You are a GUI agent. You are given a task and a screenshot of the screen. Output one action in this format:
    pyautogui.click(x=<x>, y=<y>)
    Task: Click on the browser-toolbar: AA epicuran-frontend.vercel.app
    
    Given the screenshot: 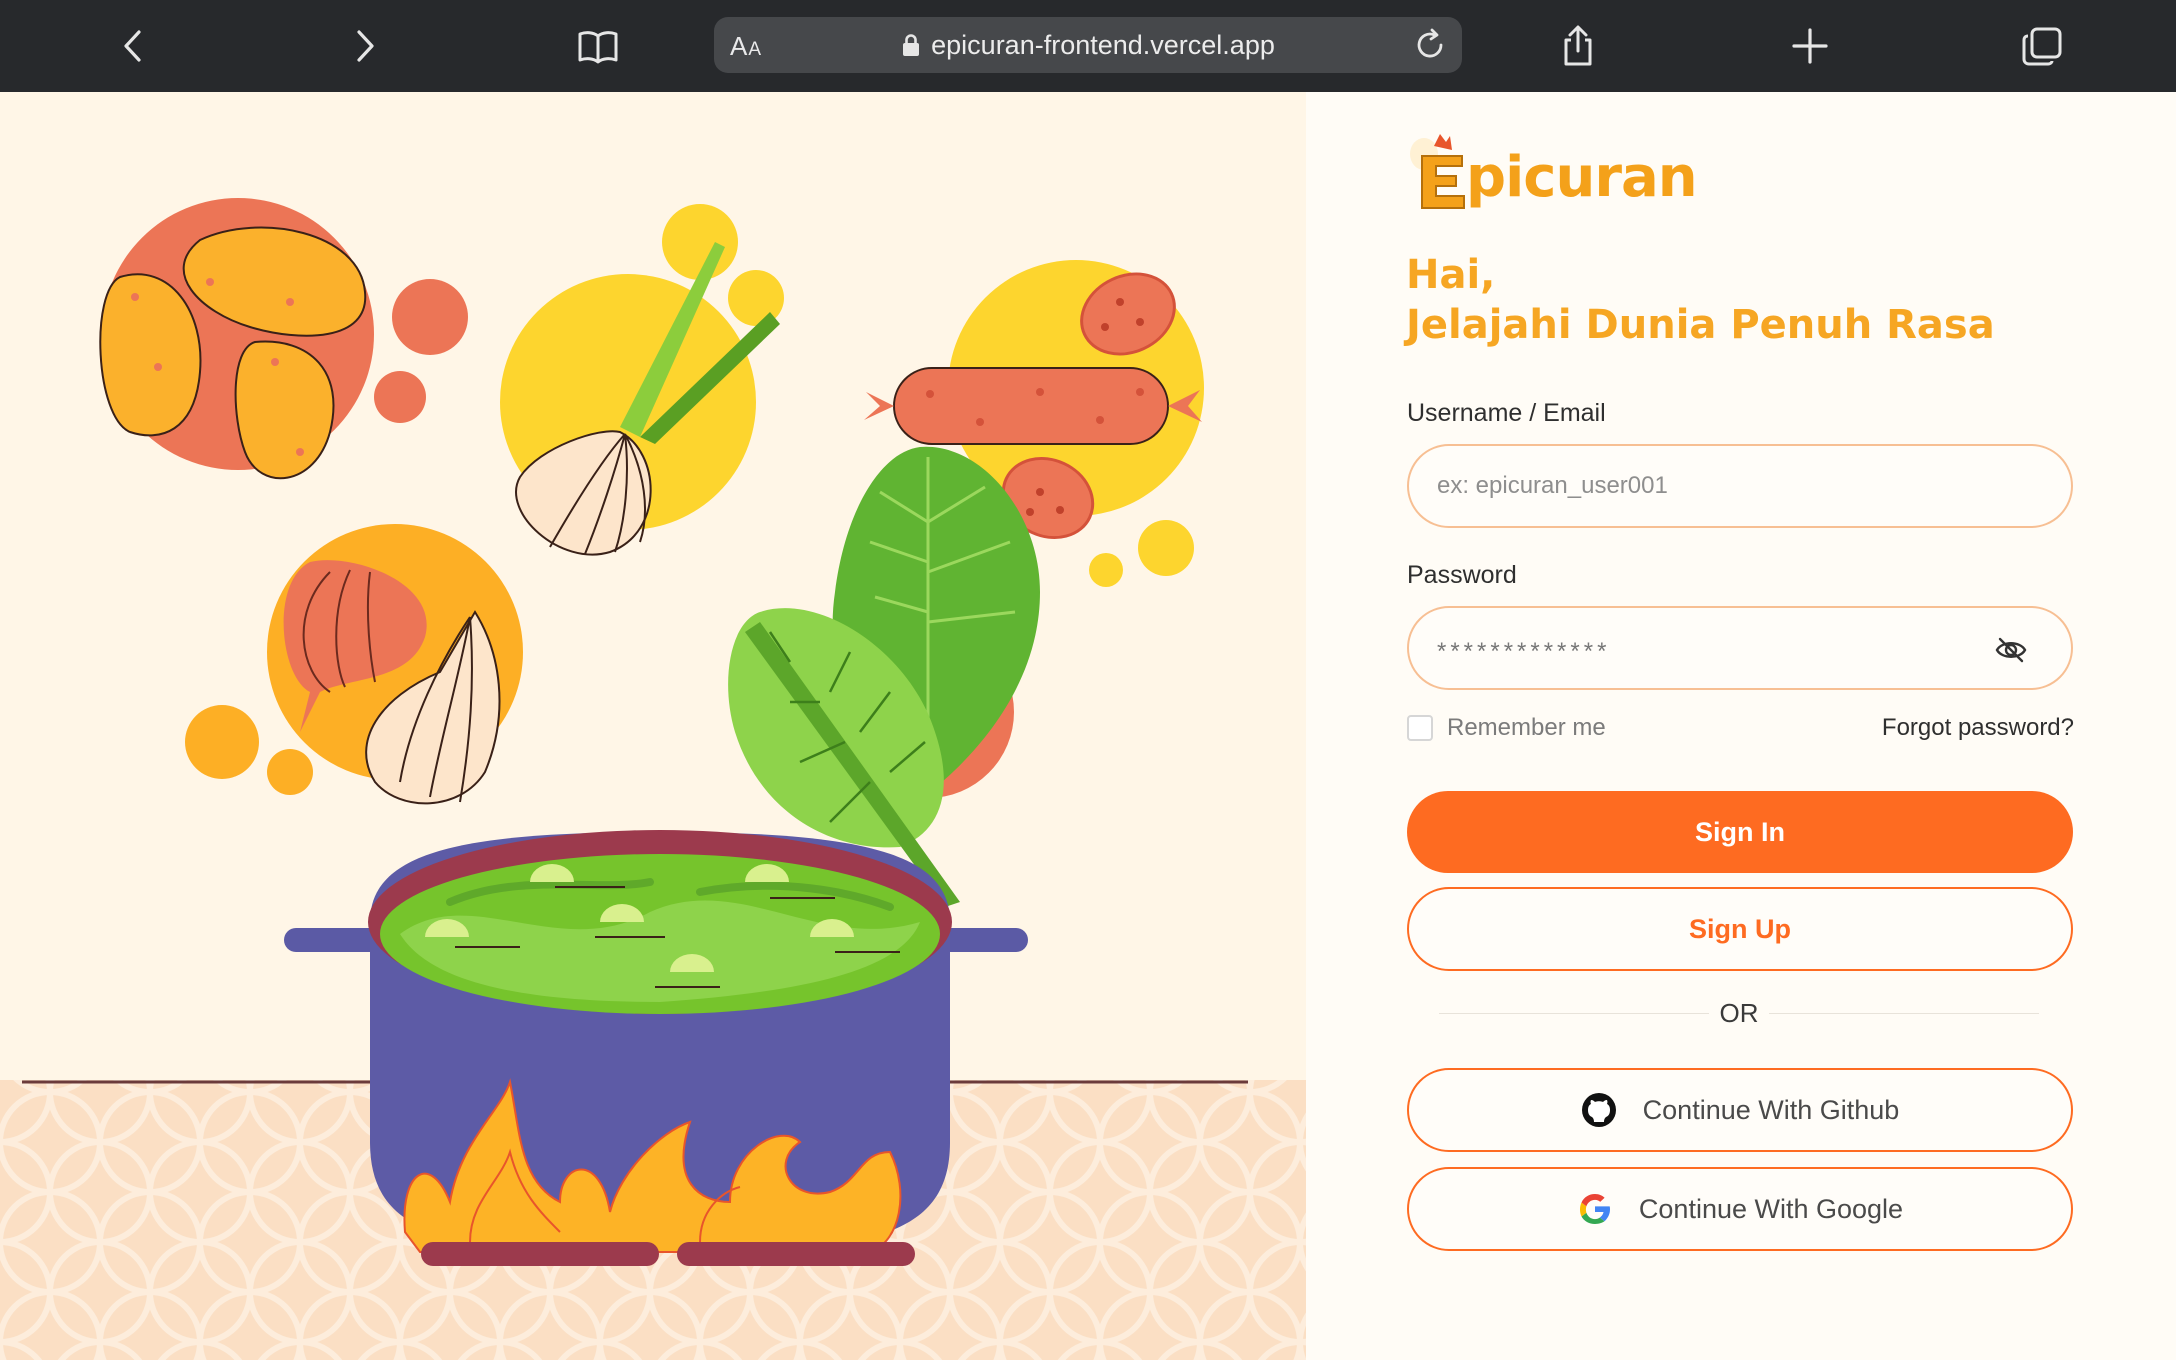 What is the action you would take?
    pyautogui.click(x=1088, y=46)
    